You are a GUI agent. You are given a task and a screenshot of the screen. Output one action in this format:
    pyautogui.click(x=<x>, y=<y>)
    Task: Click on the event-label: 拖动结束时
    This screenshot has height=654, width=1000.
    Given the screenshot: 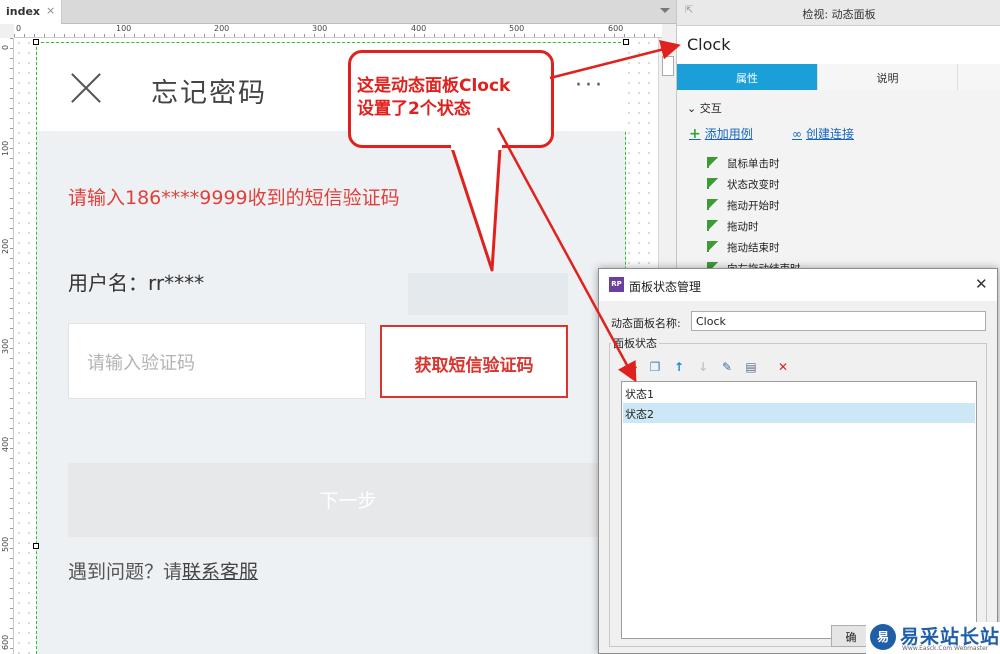 What is the action you would take?
    pyautogui.click(x=753, y=248)
    